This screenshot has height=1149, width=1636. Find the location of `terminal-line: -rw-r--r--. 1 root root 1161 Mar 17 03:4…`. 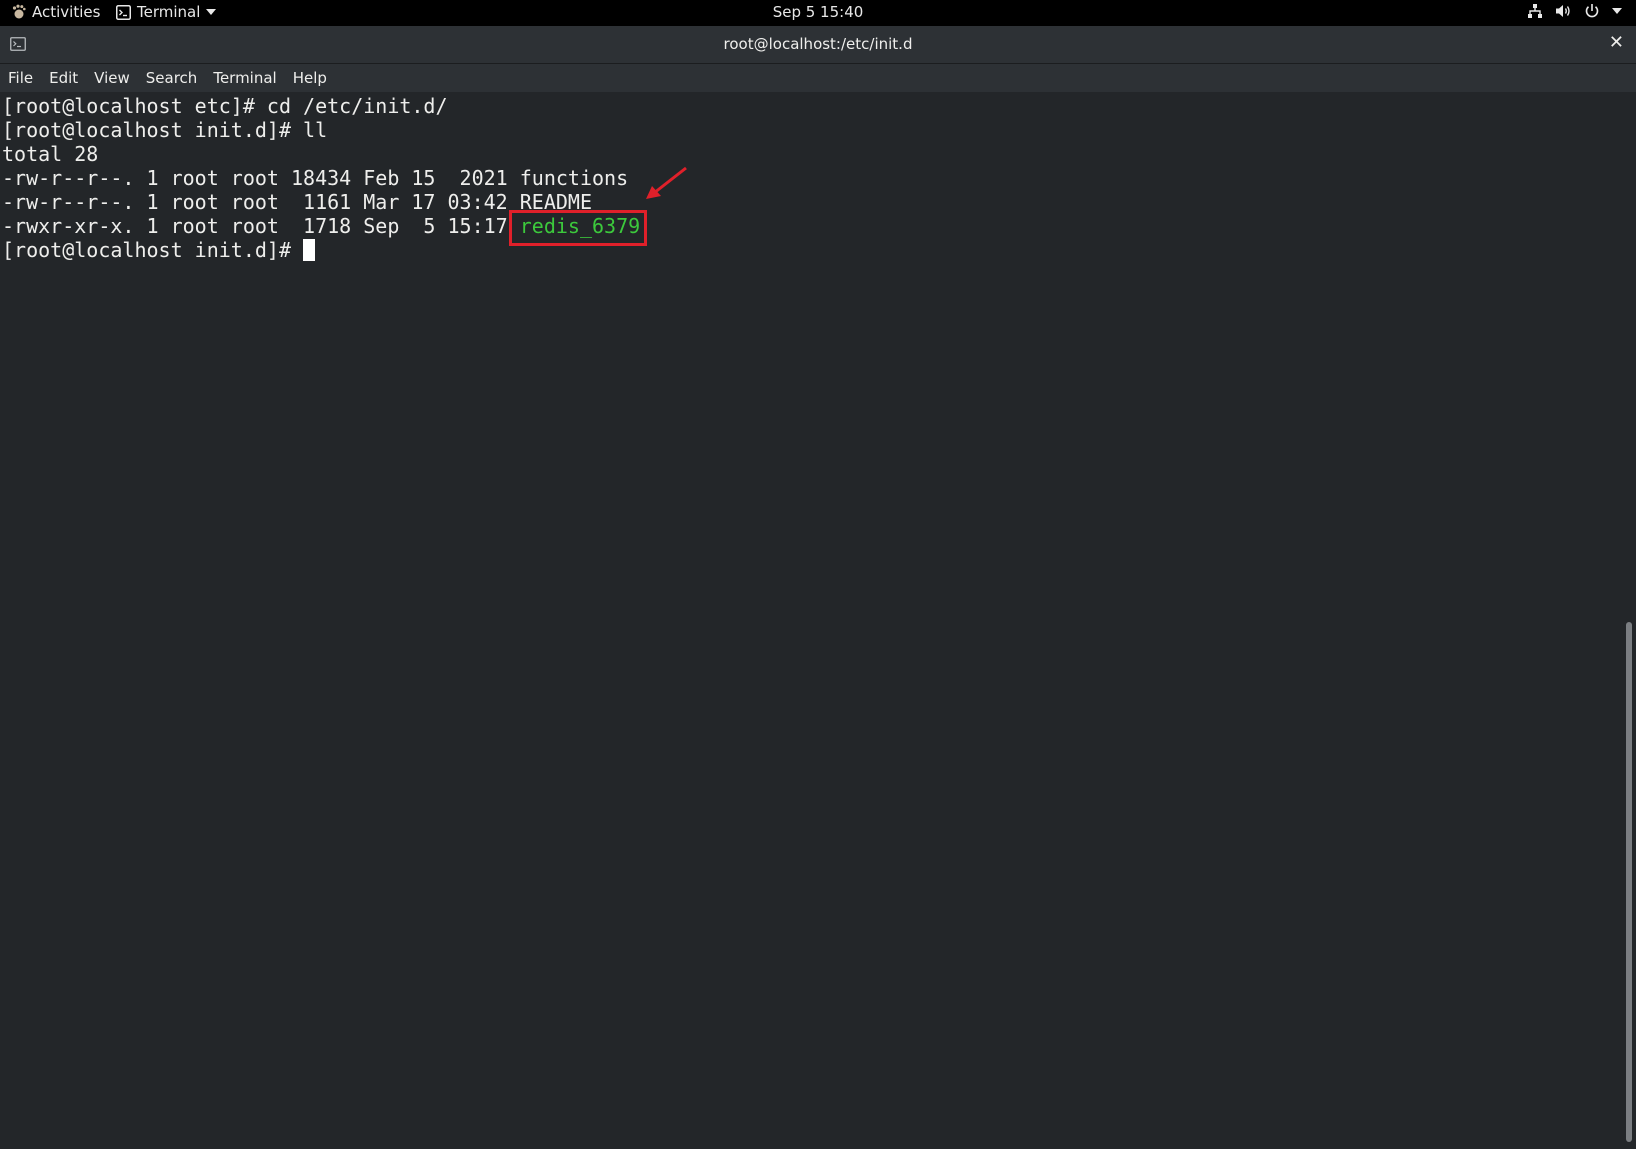

terminal-line: -rw-r--r--. 1 root root 1161 Mar 17 03:4… is located at coordinates (297, 202).